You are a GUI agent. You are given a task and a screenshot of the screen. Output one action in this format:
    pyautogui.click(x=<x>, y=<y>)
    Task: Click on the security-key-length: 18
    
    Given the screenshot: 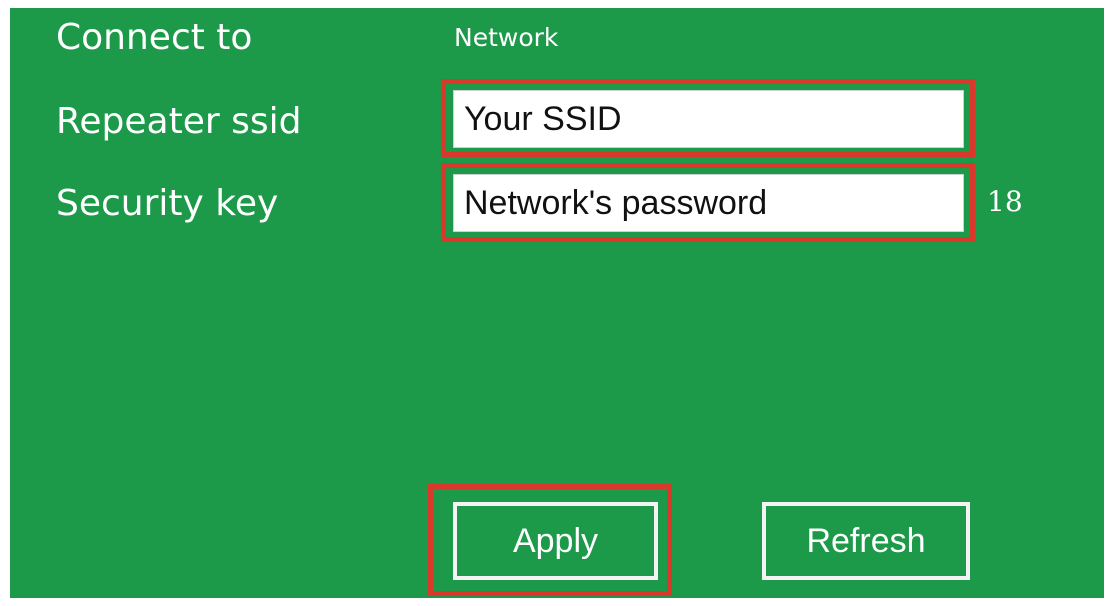 What is the action you would take?
    pyautogui.click(x=1005, y=201)
    